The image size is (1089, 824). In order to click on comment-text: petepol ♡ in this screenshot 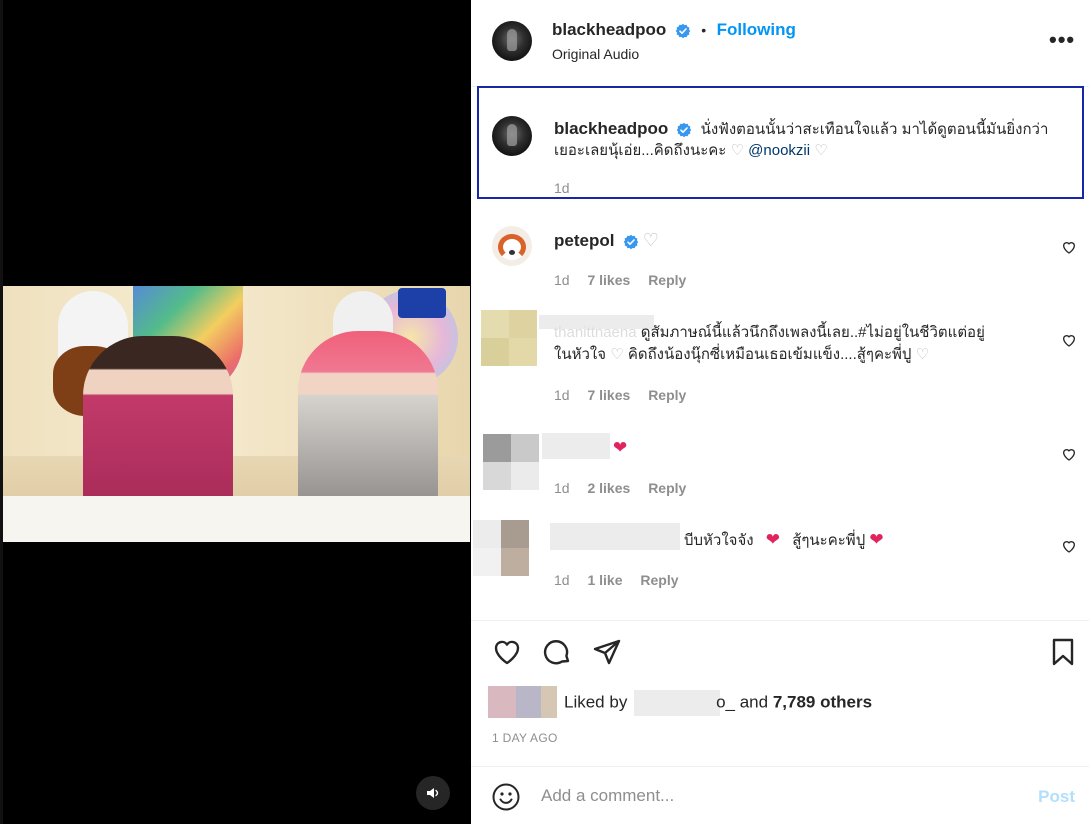, I will do `click(606, 241)`.